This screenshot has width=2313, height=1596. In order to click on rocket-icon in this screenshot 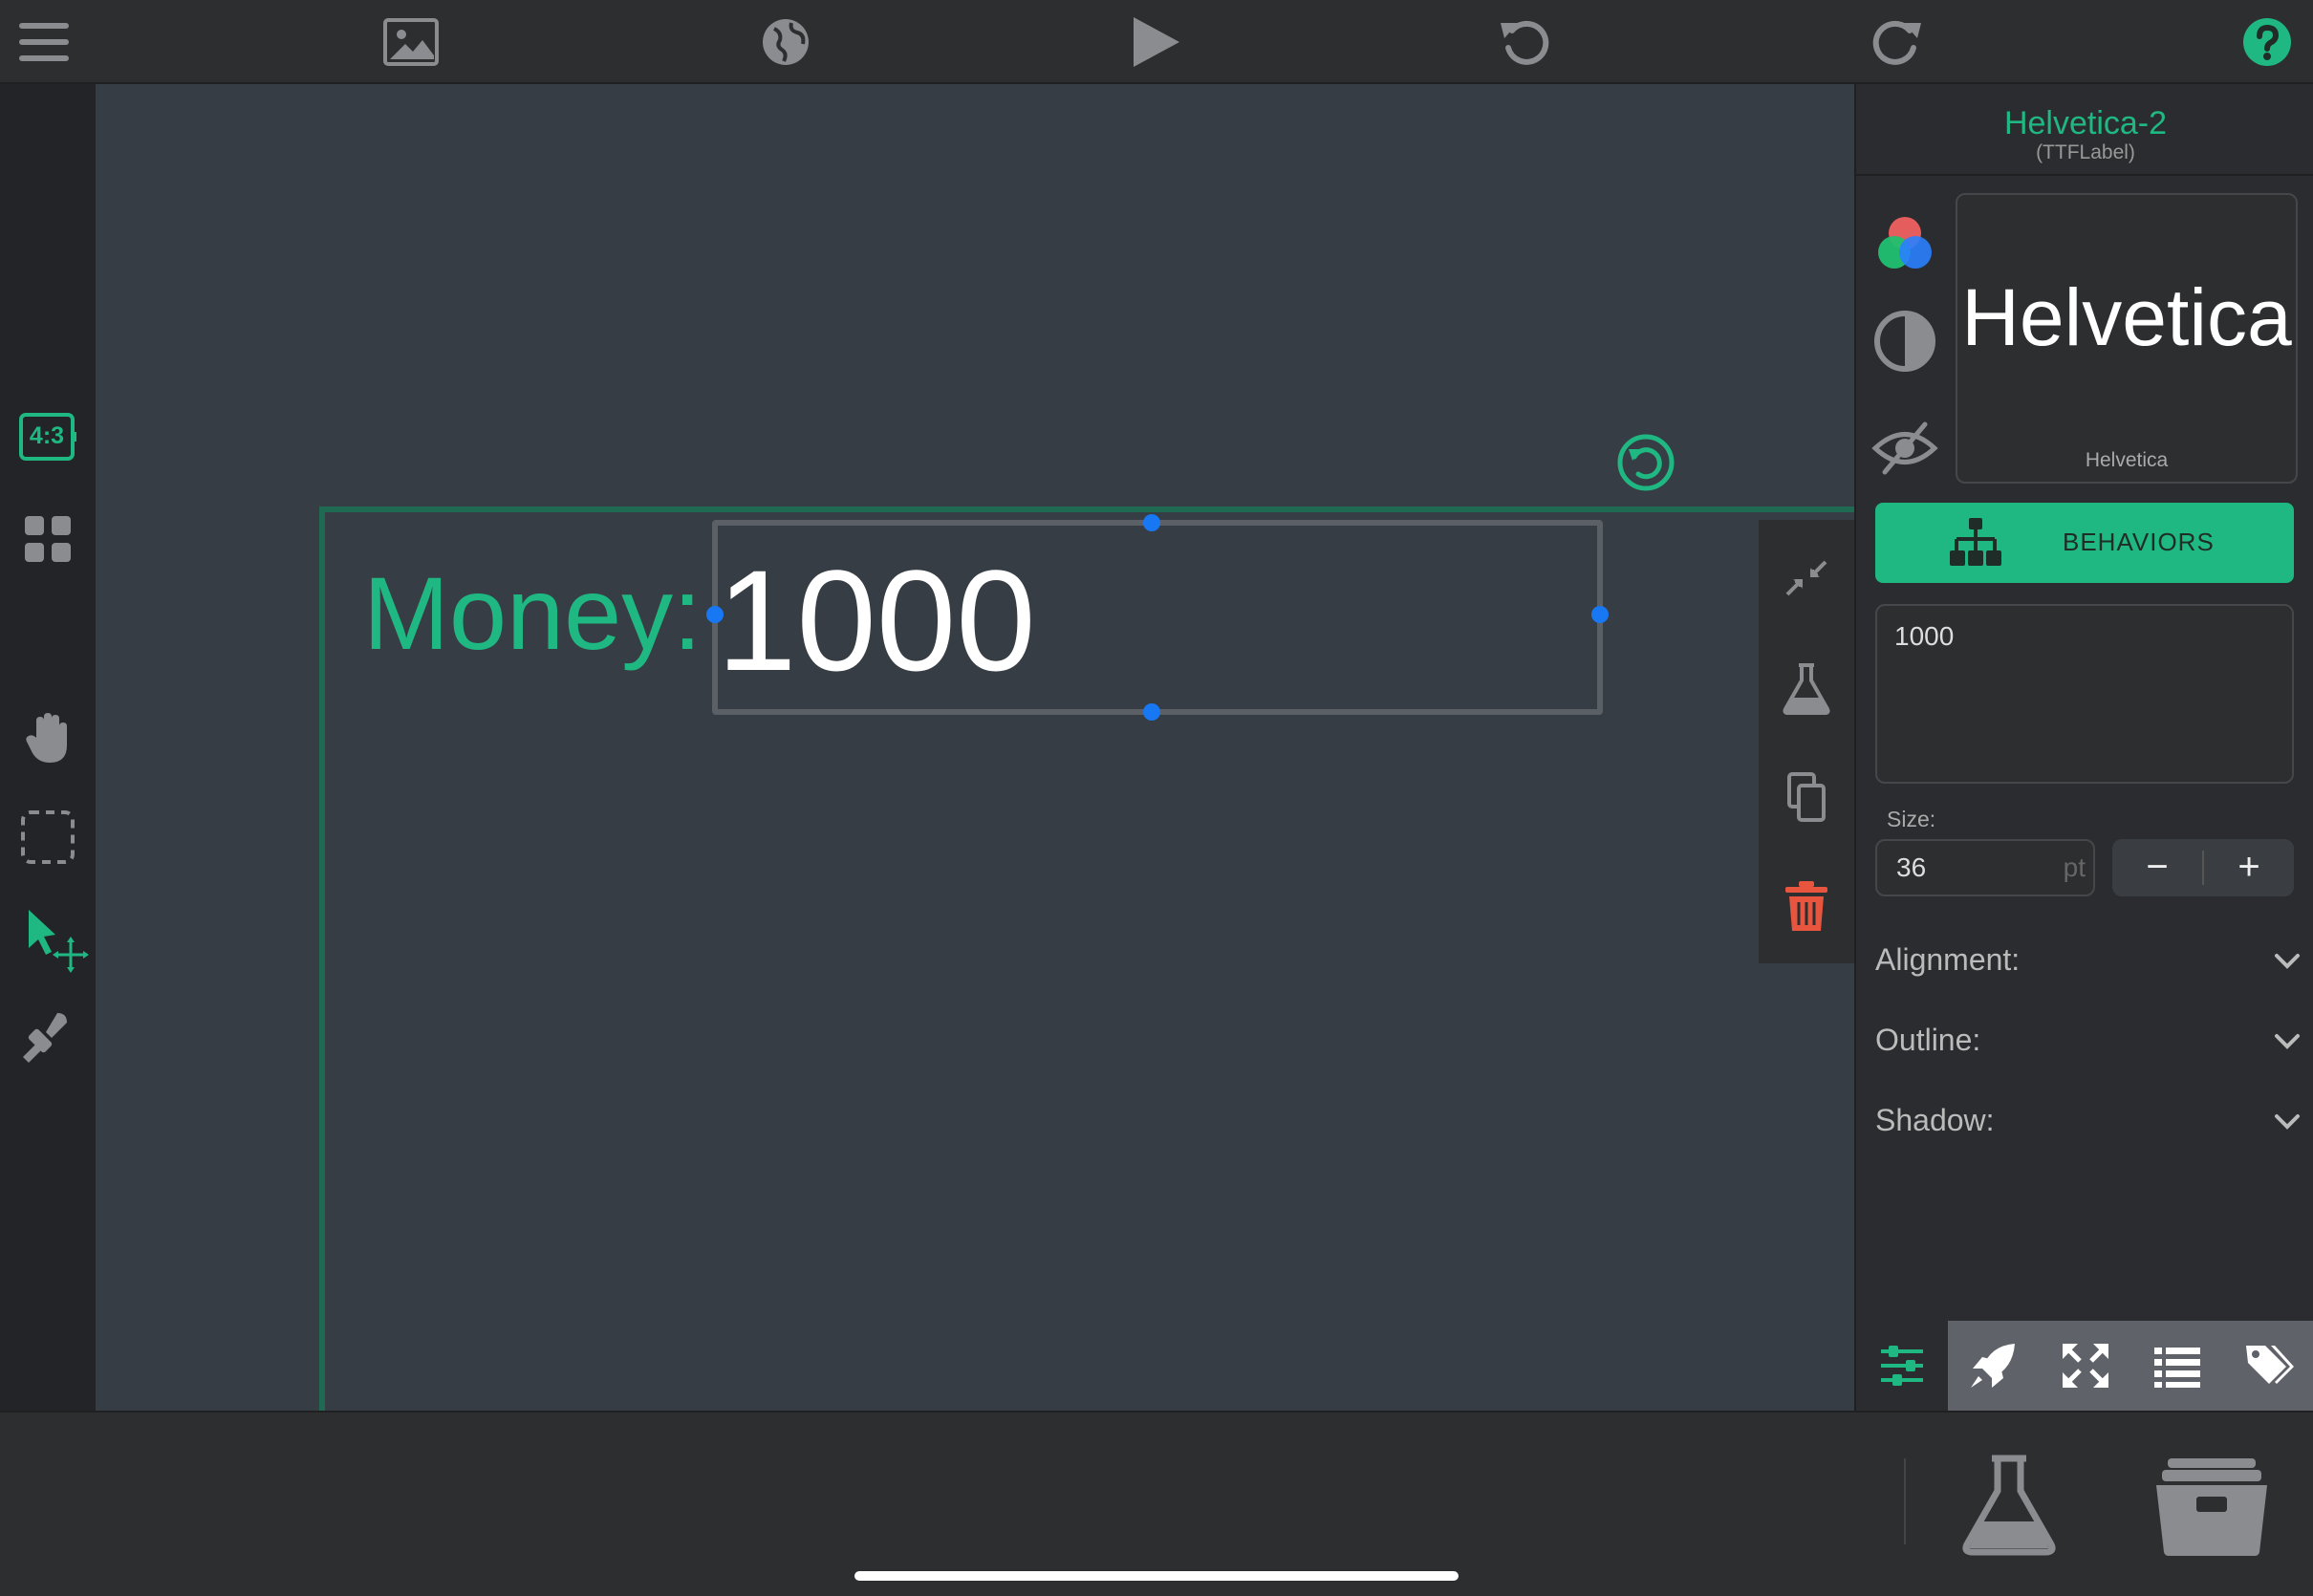, I will do `click(1994, 1366)`.